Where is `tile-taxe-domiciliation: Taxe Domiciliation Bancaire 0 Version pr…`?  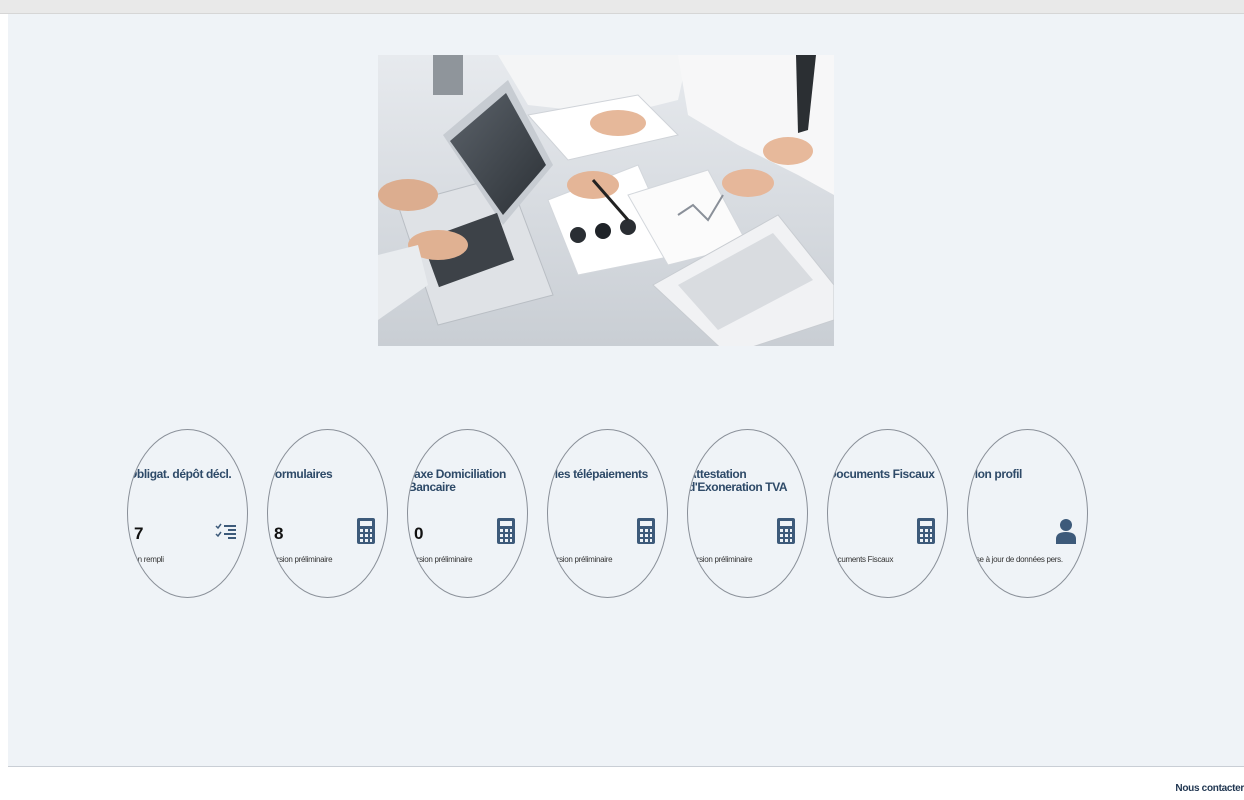 tile-taxe-domiciliation: Taxe Domiciliation Bancaire 0 Version pr… is located at coordinates (467, 513).